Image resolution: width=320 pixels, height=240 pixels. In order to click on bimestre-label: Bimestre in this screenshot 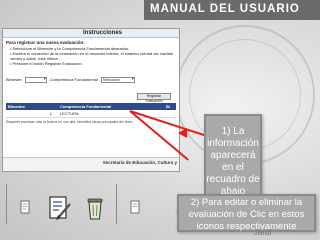, I will do `click(14, 79)`.